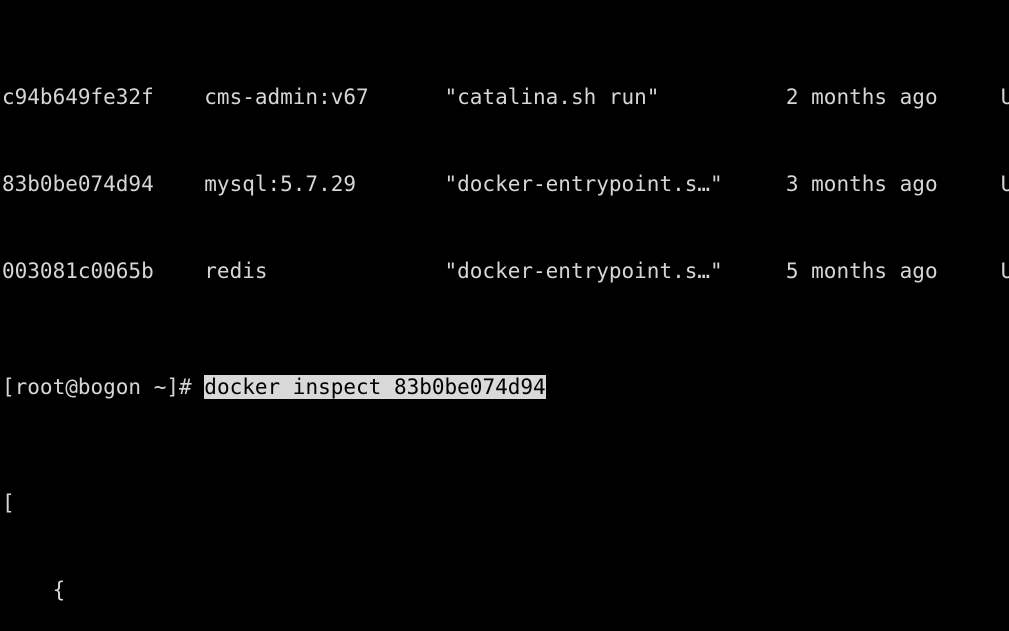 This screenshot has height=631, width=1009. What do you see at coordinates (103, 387) in the screenshot?
I see `shell-prompt: [root@bogon ~]#` at bounding box center [103, 387].